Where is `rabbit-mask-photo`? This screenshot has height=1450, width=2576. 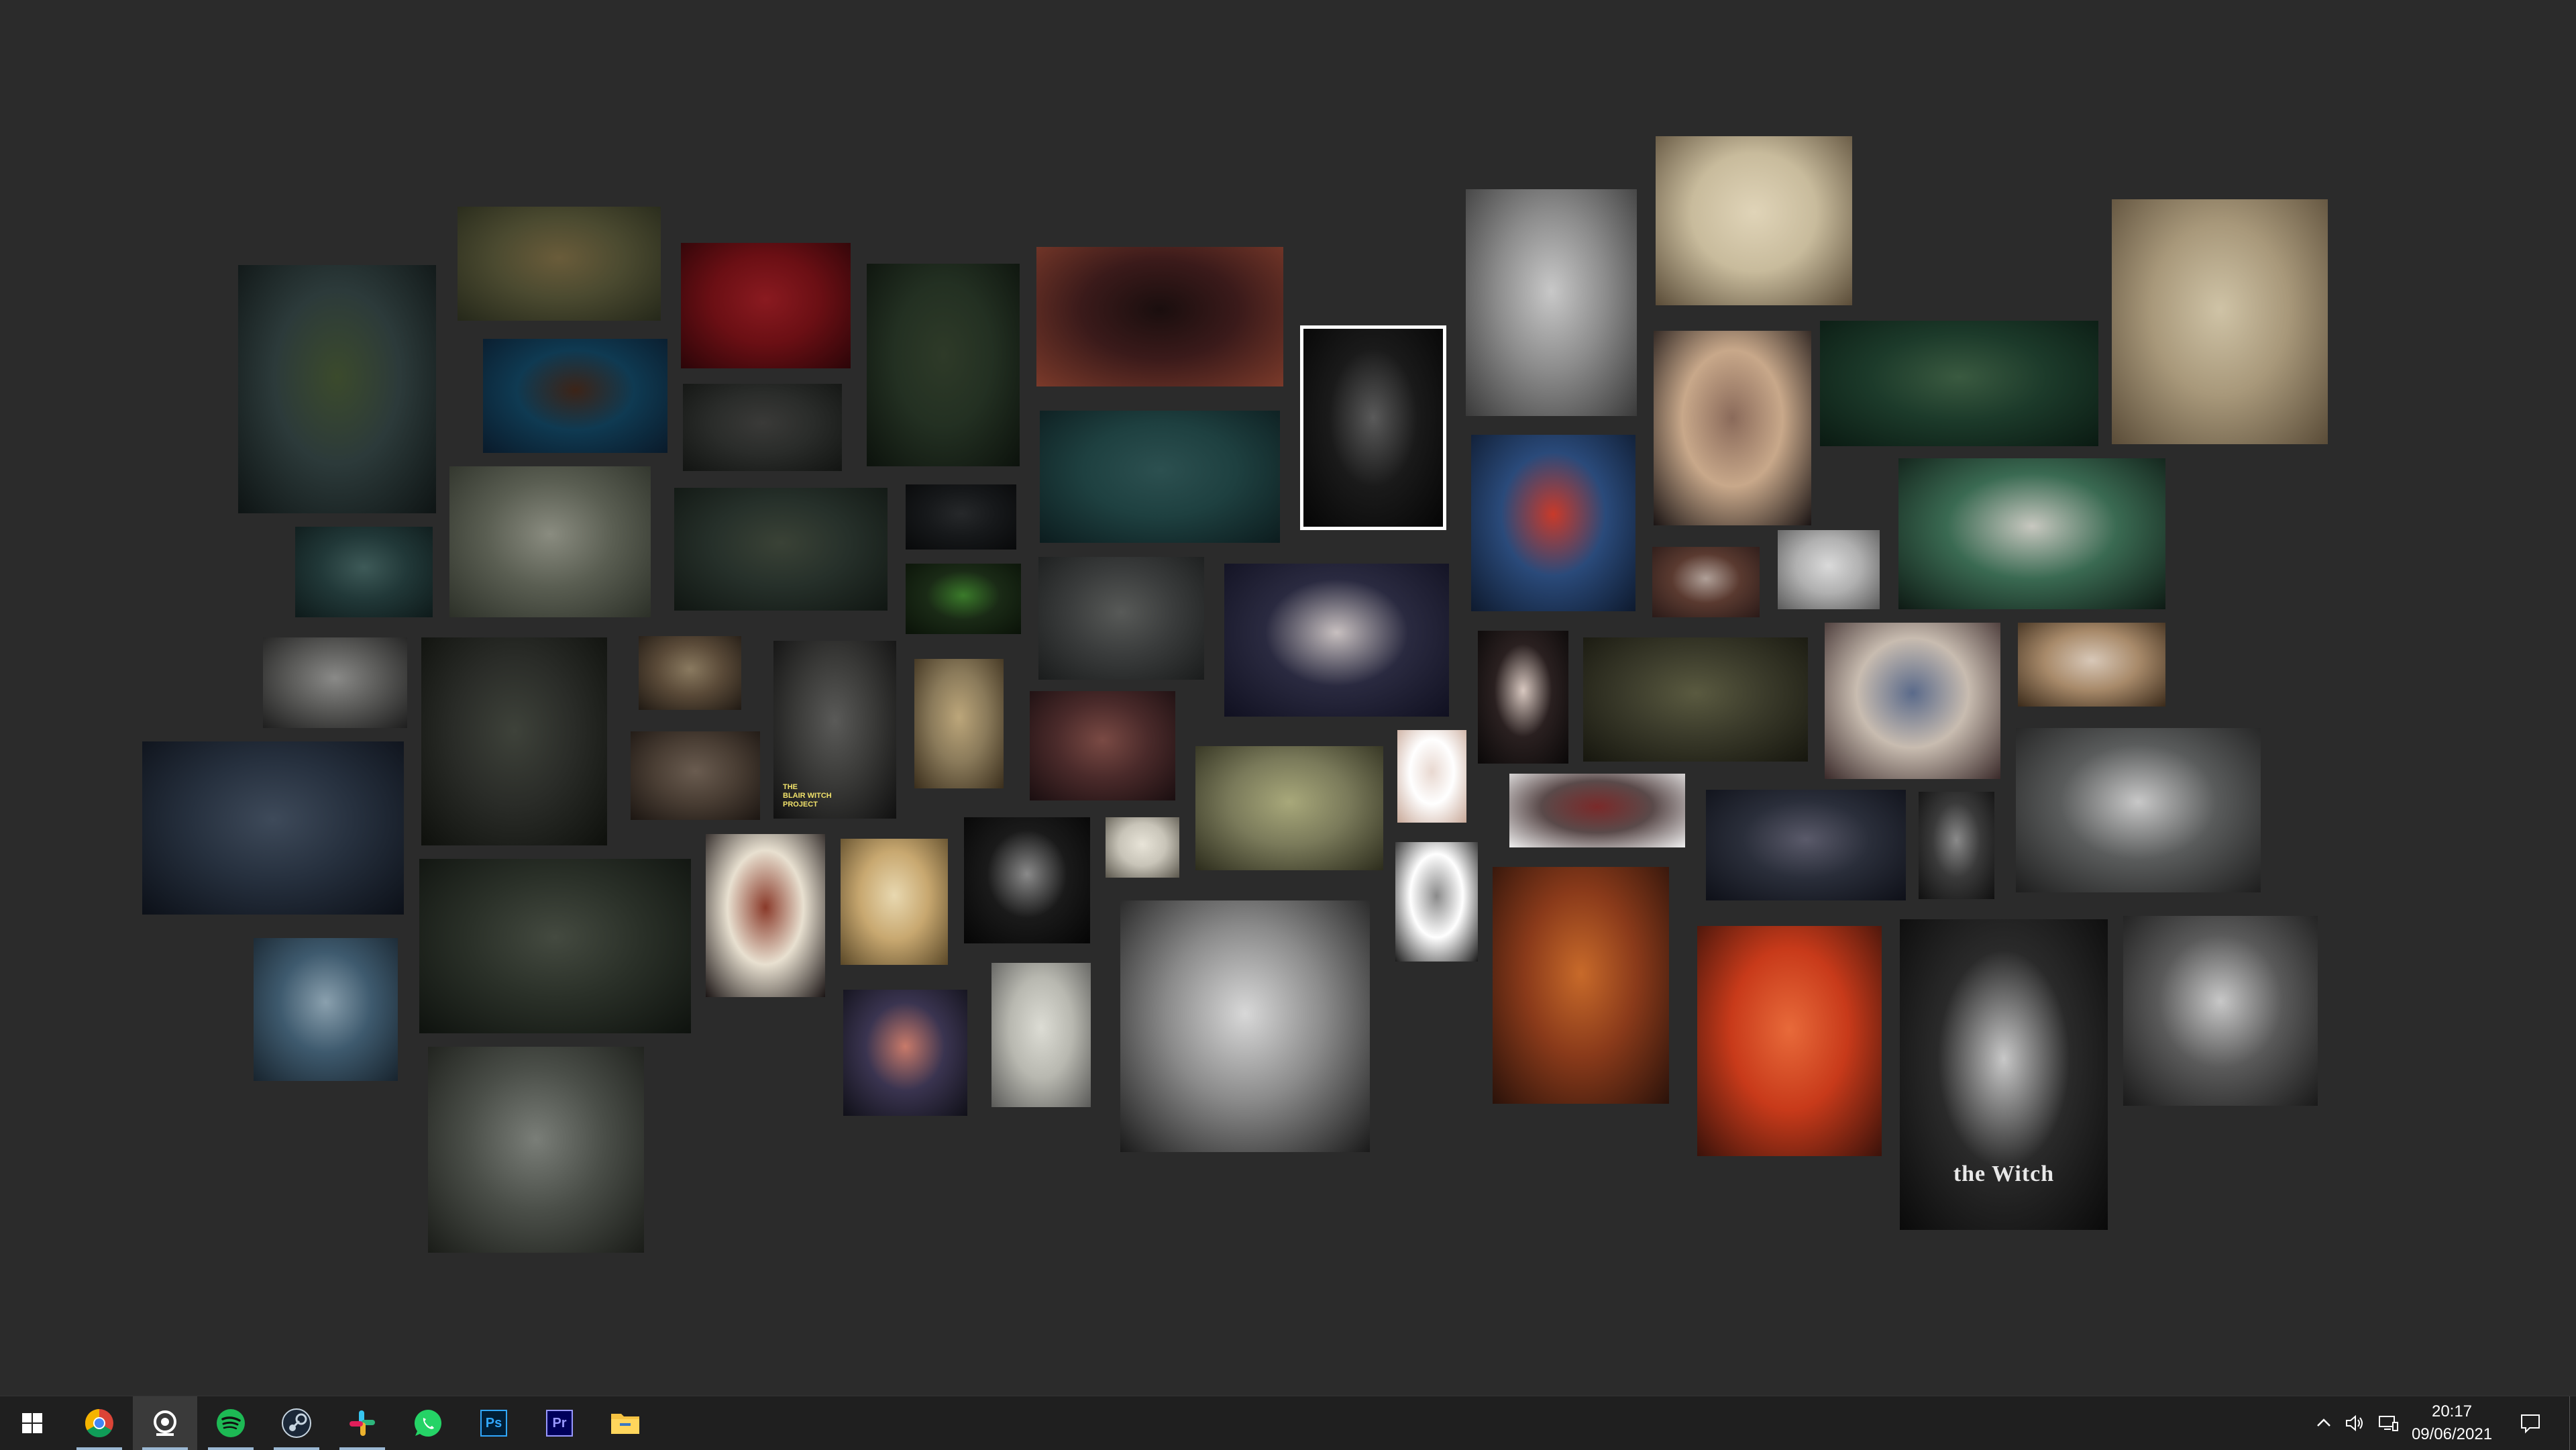
rabbit-mask-photo is located at coordinates (1732, 428).